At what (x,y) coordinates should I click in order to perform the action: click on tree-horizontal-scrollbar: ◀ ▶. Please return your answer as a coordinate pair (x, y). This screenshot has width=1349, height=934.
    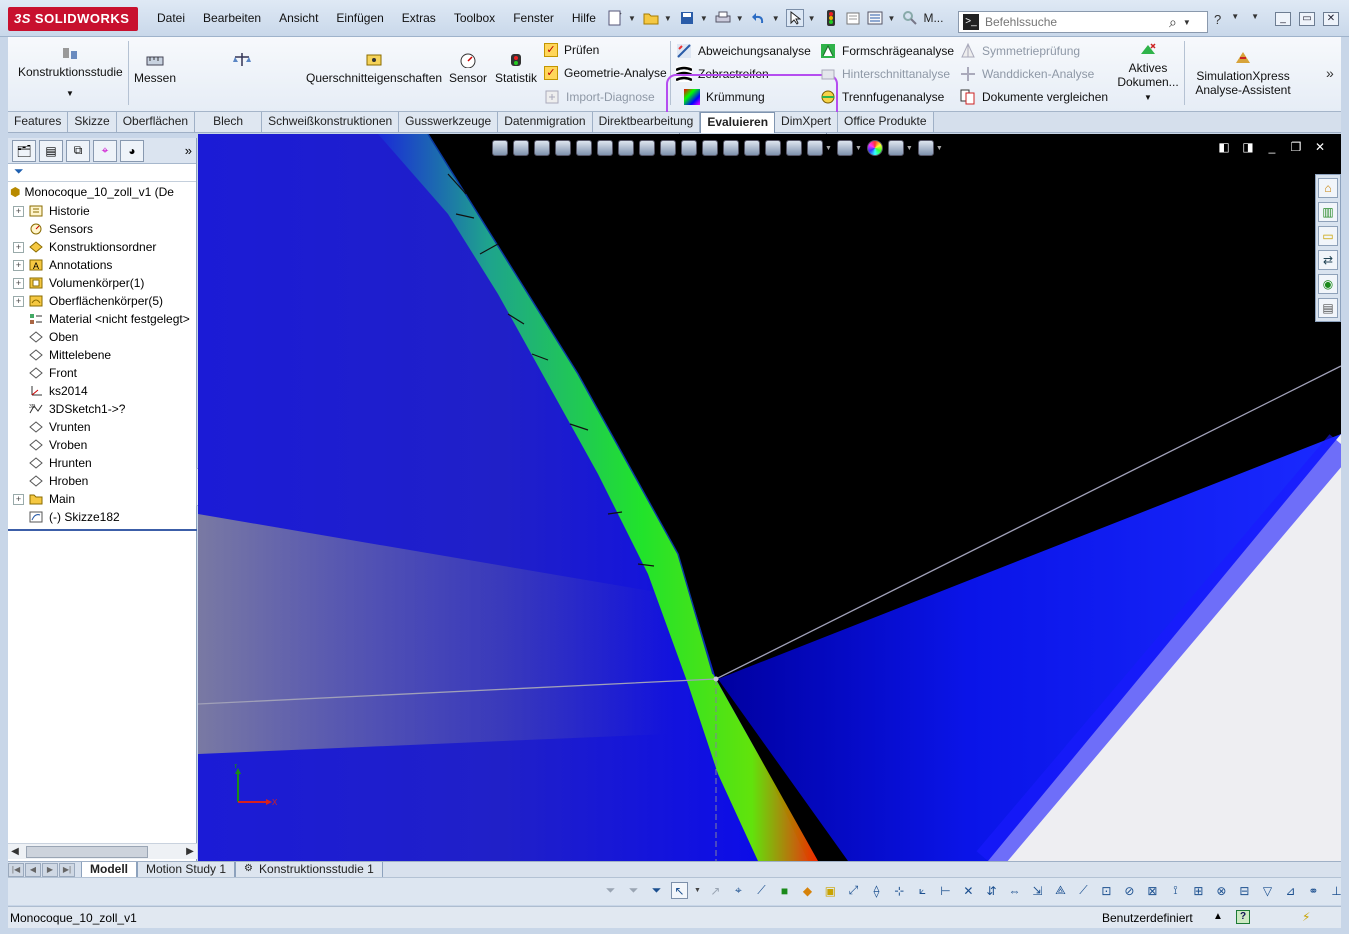
    Looking at the image, I should click on (102, 851).